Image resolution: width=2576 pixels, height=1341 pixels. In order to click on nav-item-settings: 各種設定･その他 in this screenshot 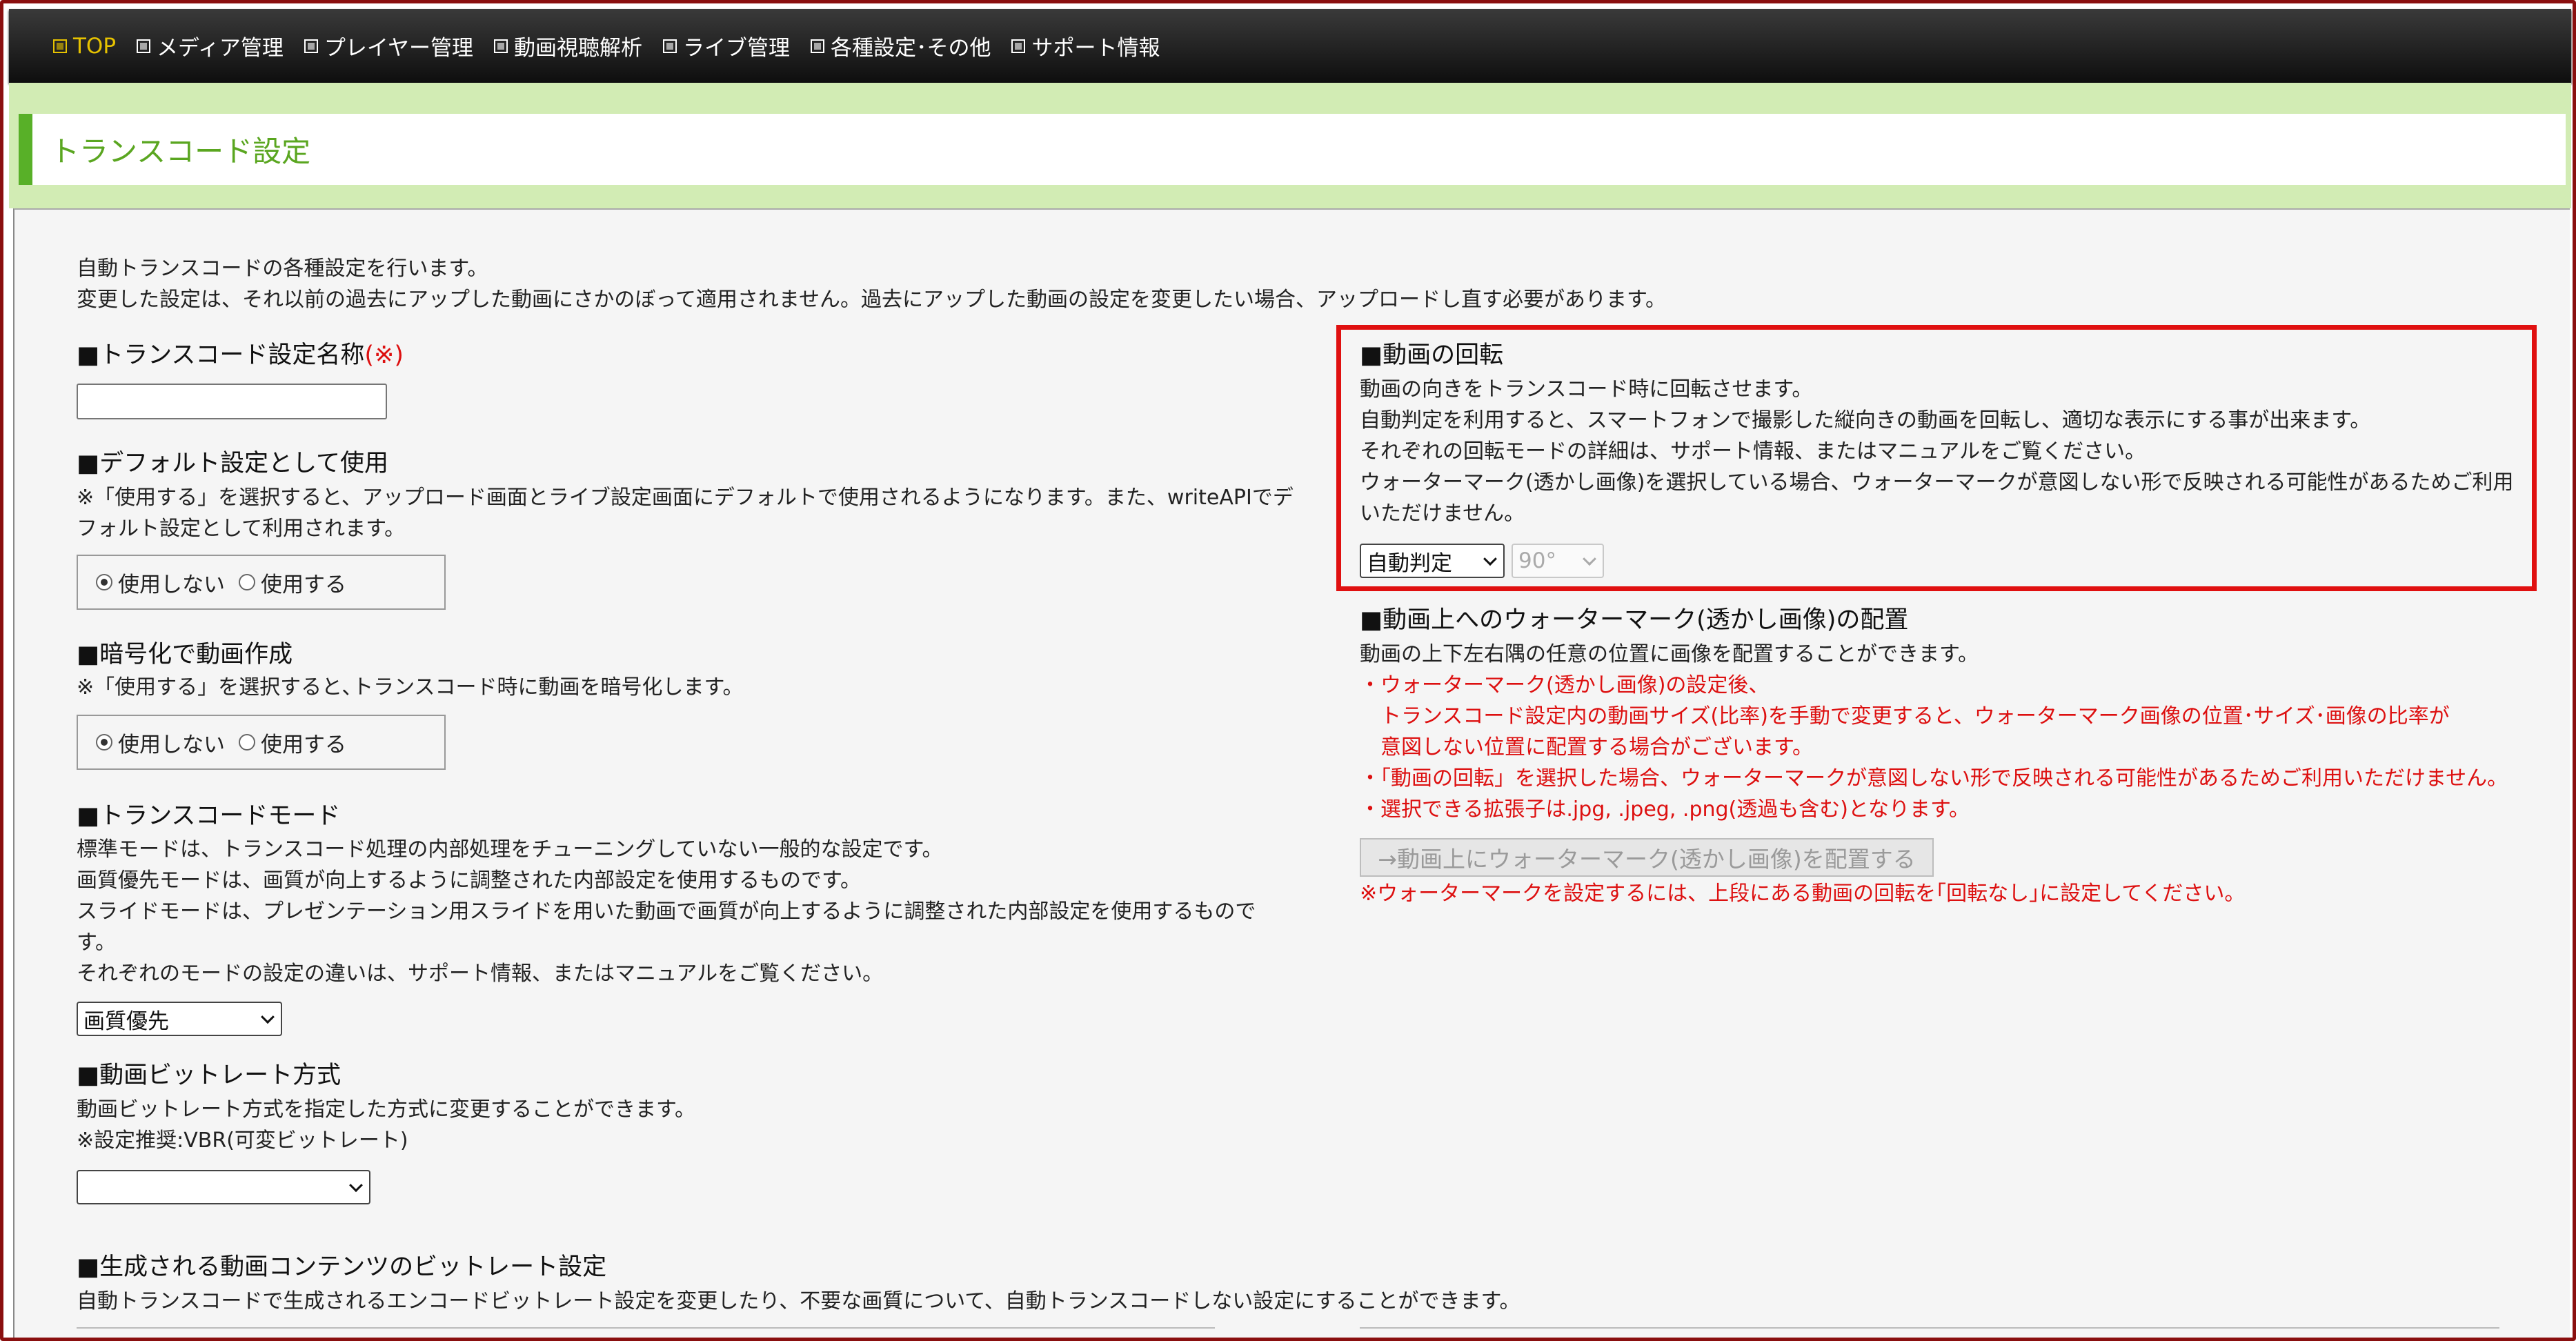, I will do `click(900, 45)`.